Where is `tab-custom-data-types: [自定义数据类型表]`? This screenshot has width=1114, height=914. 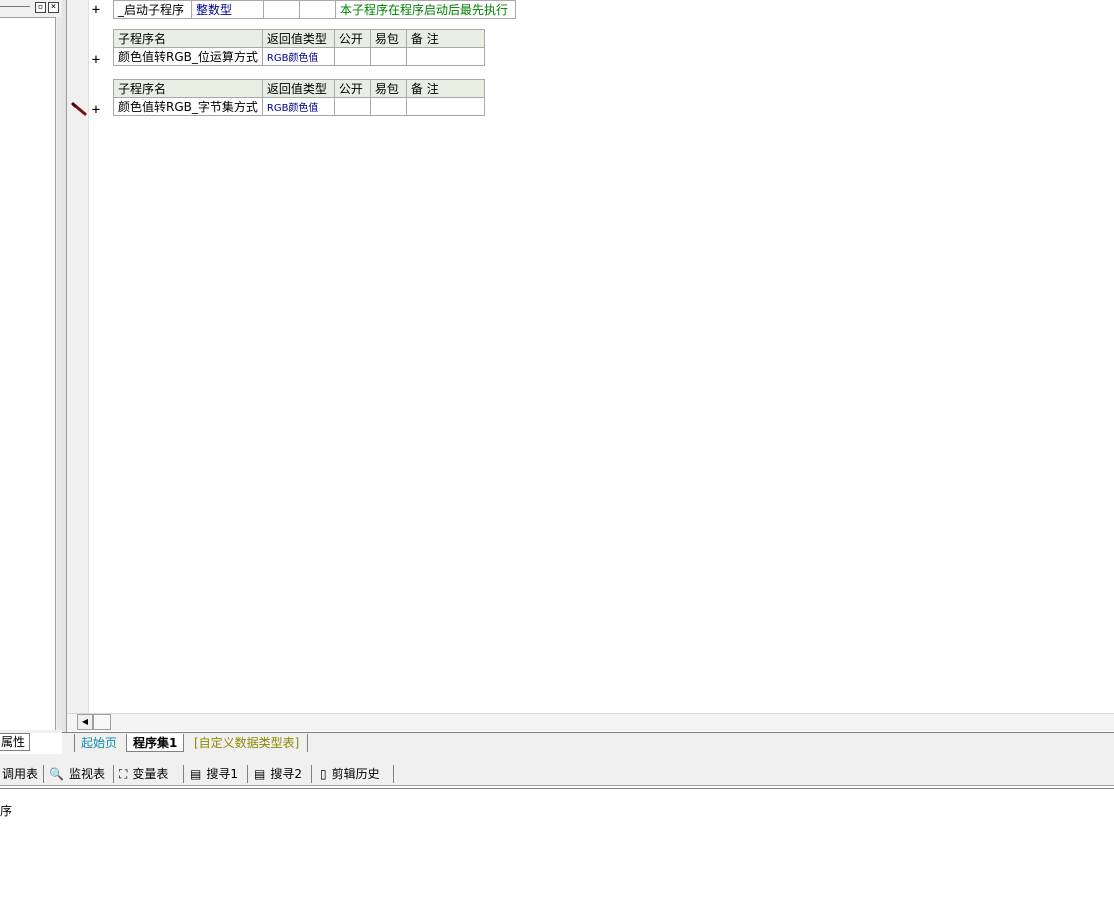
tab-custom-data-types: [自定义数据类型表] is located at coordinates (248, 743).